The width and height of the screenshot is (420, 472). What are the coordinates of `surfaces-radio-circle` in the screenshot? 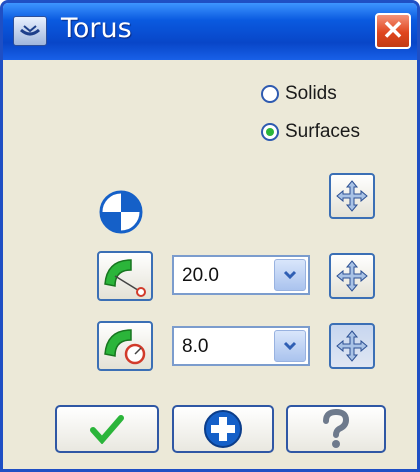 It's located at (270, 132).